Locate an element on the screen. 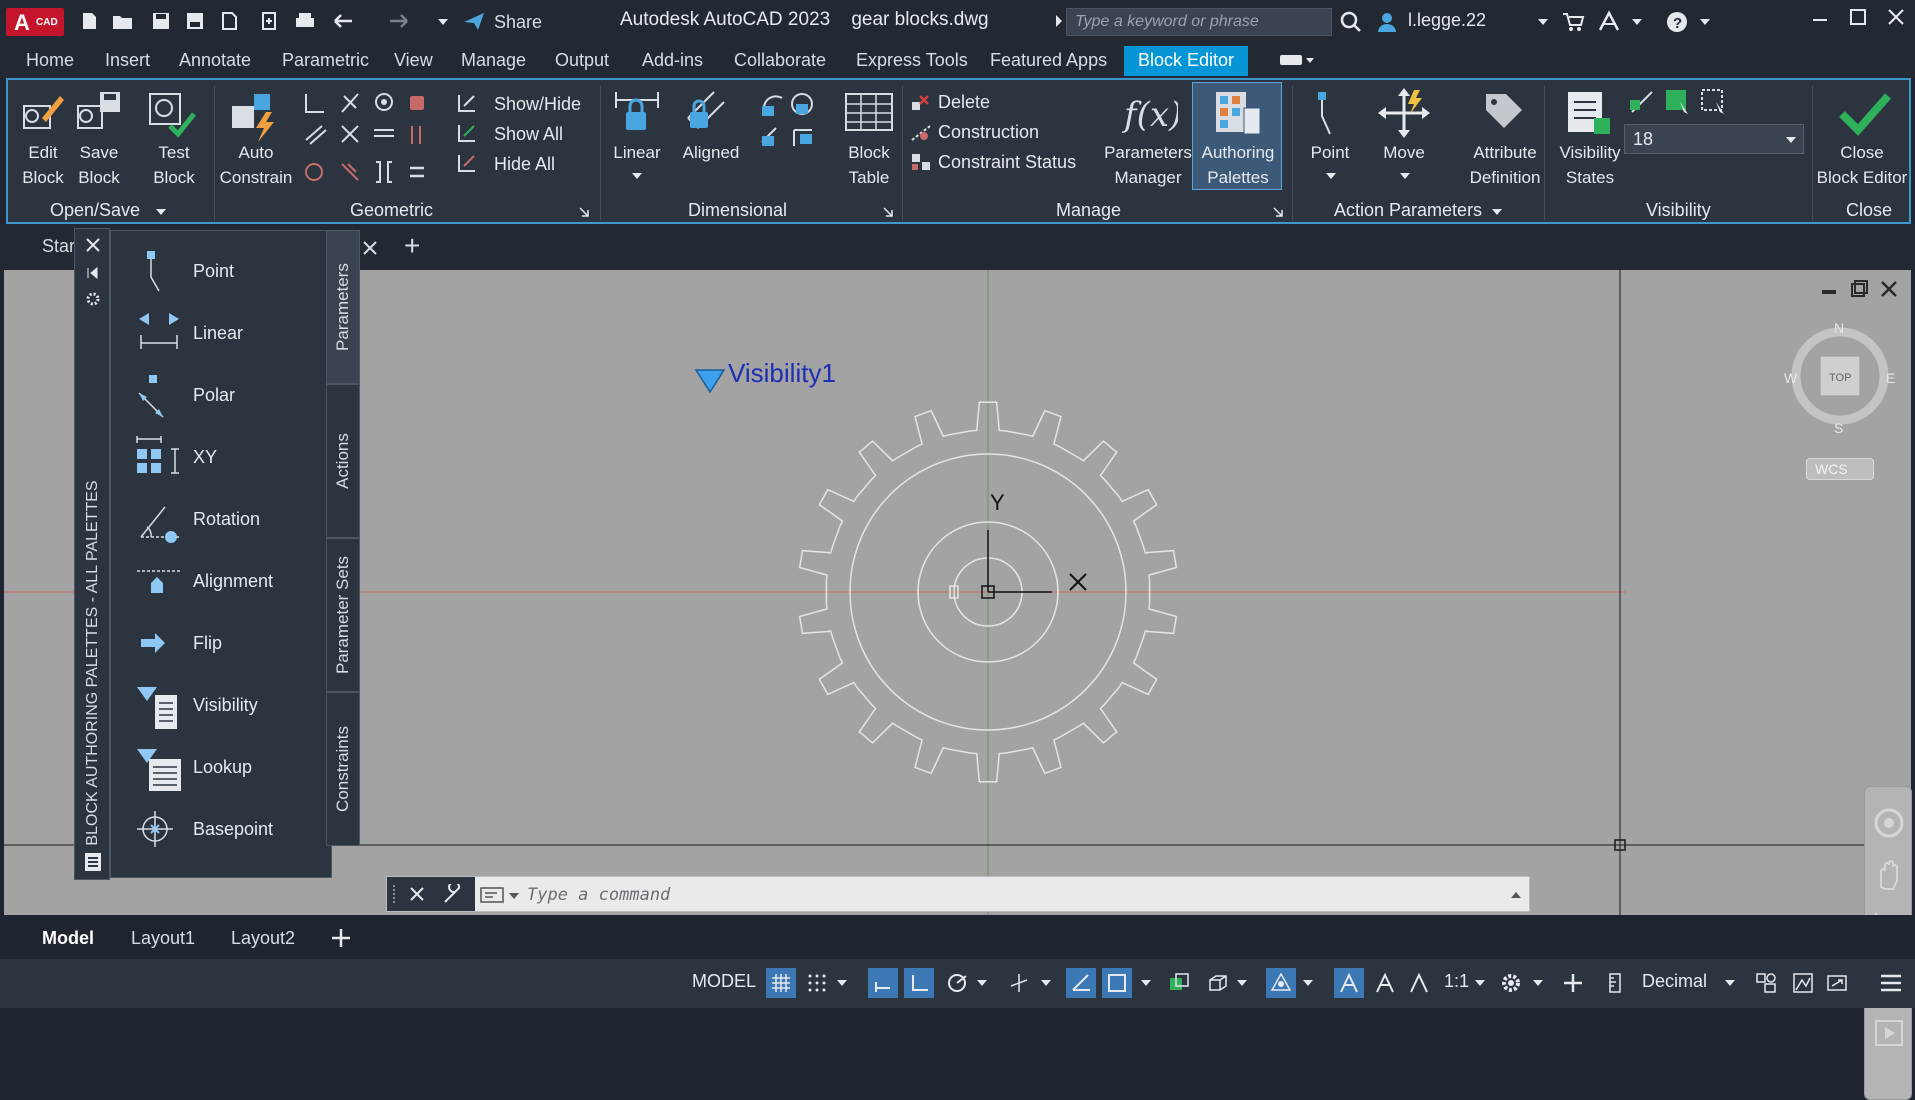 The width and height of the screenshot is (1915, 1100). maximize-icon is located at coordinates (1858, 21).